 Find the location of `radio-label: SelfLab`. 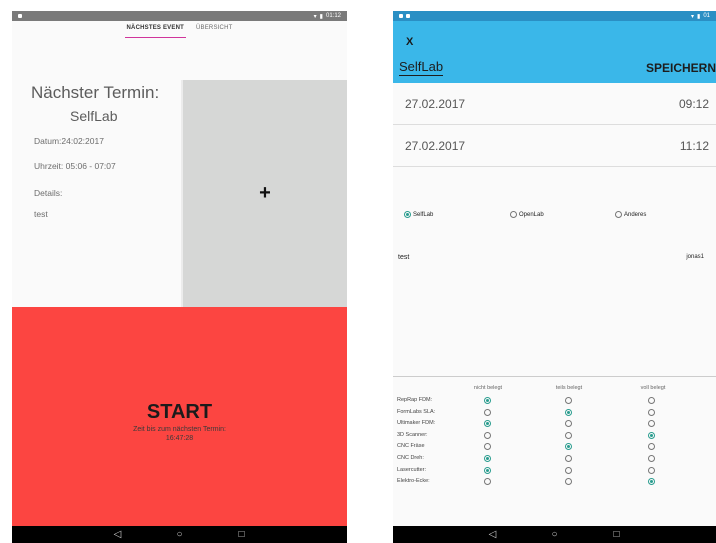

radio-label: SelfLab is located at coordinates (423, 214).